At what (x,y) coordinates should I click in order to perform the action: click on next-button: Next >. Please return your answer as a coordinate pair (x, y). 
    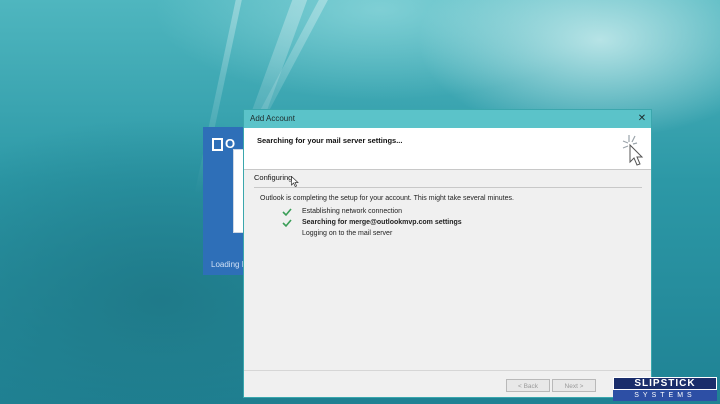
    Looking at the image, I should click on (574, 385).